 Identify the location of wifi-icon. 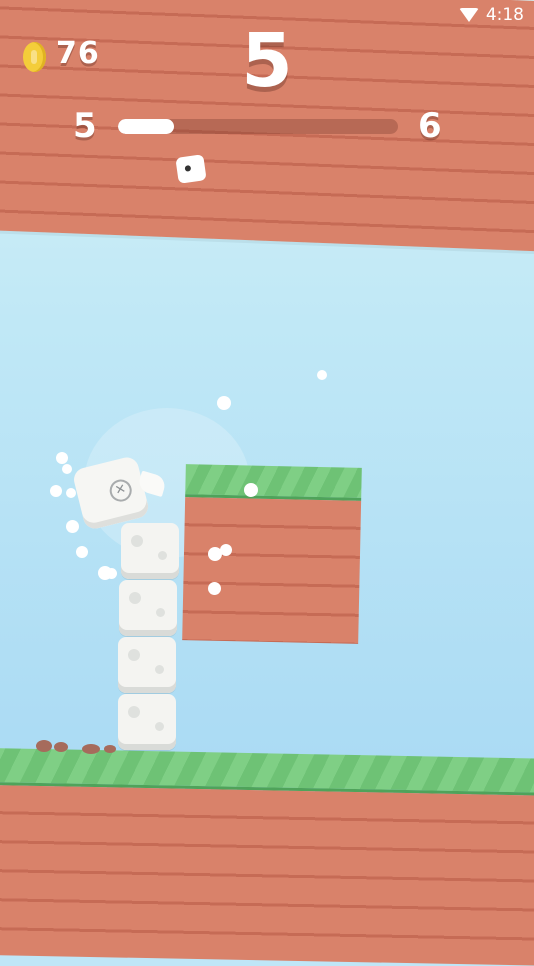
(468, 15).